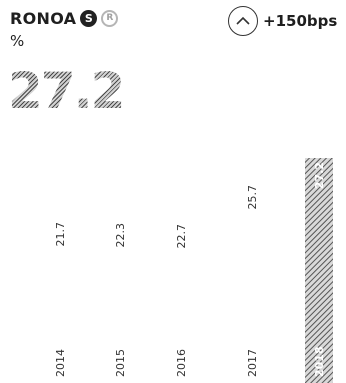 This screenshot has height=383, width=346. Describe the element at coordinates (181, 363) in the screenshot. I see `category-label-2016: 2016` at that location.